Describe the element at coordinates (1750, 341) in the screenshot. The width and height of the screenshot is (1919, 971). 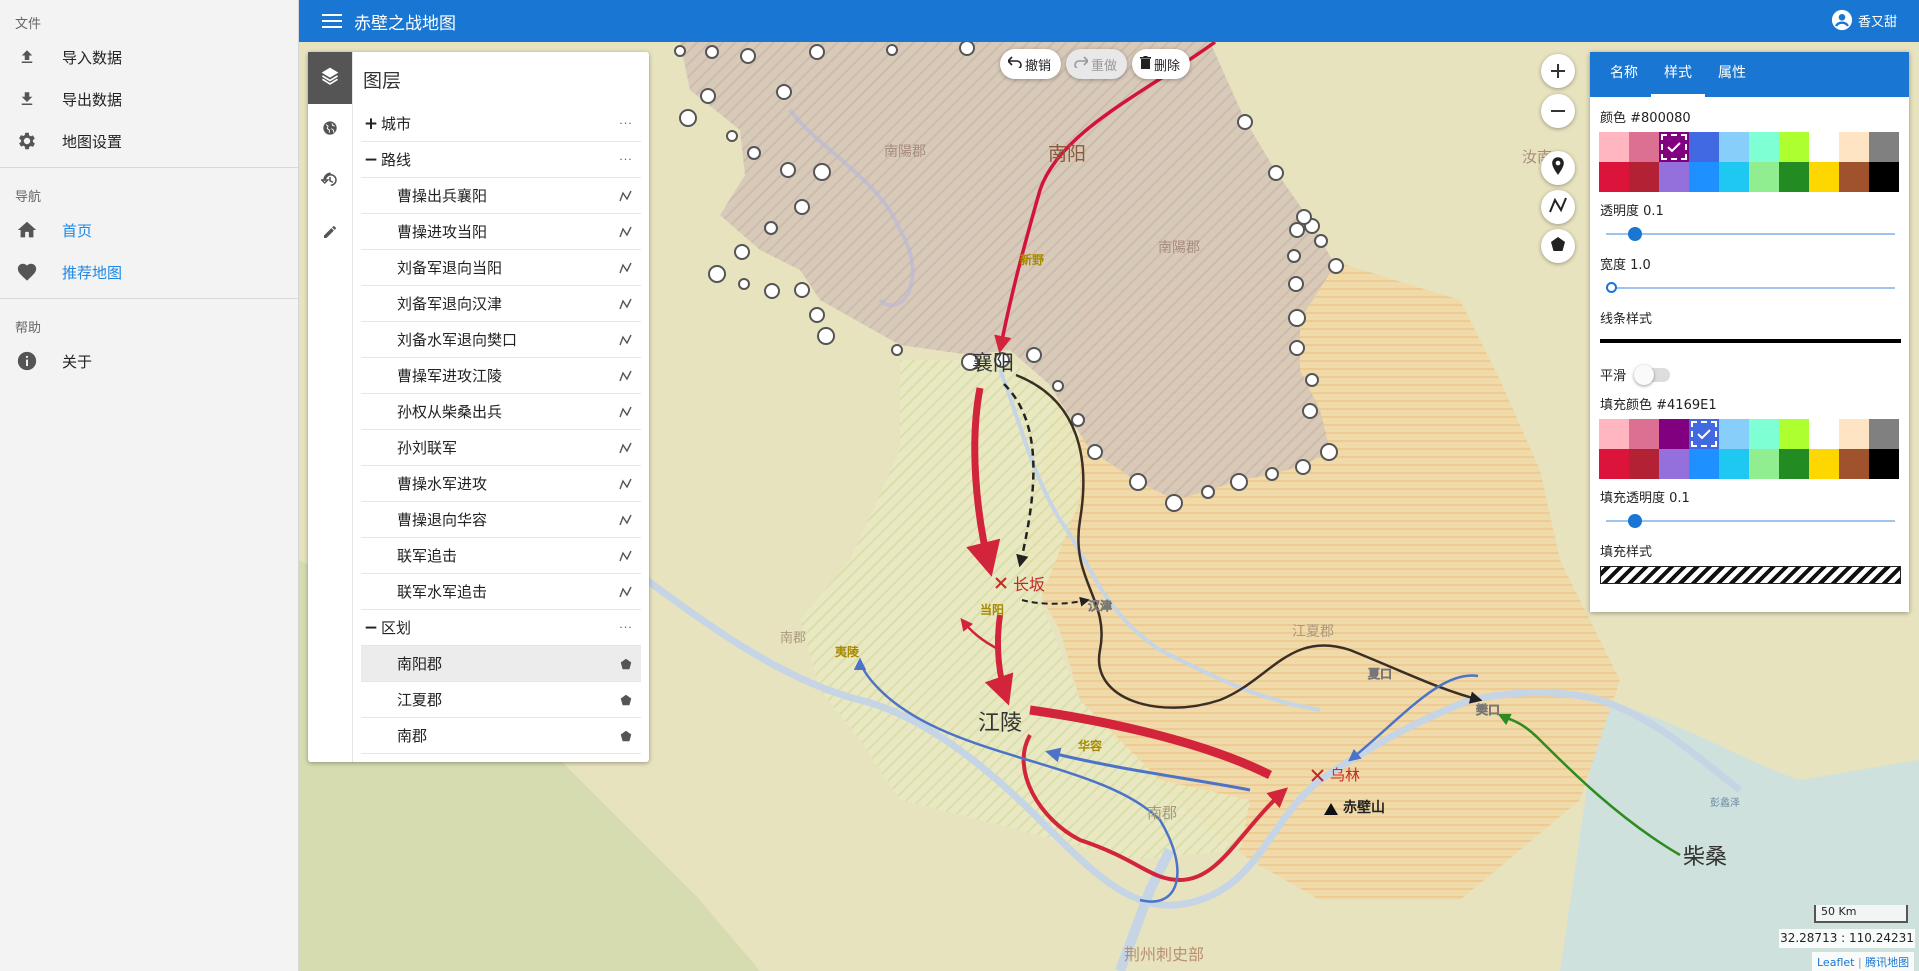
I see `line-style-select` at that location.